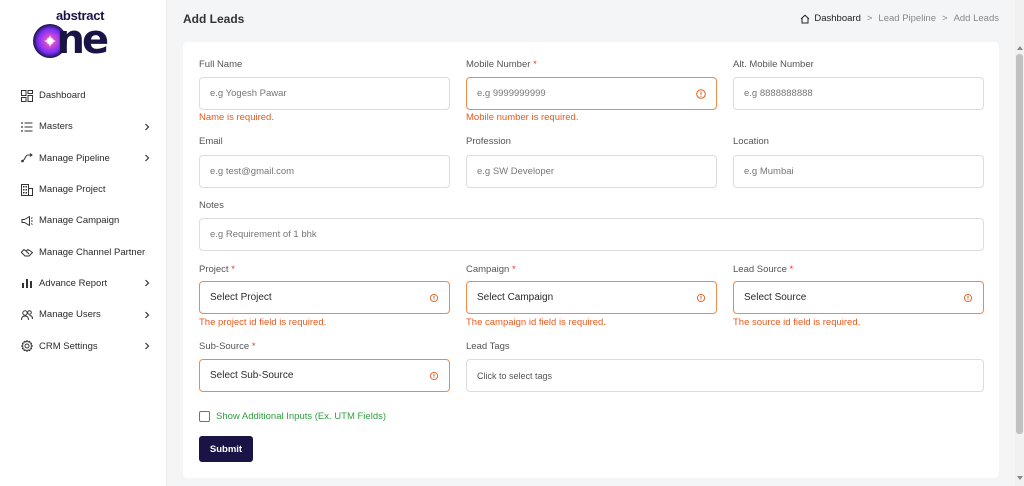  I want to click on mobile-number-error: Mobile number is required., so click(522, 117).